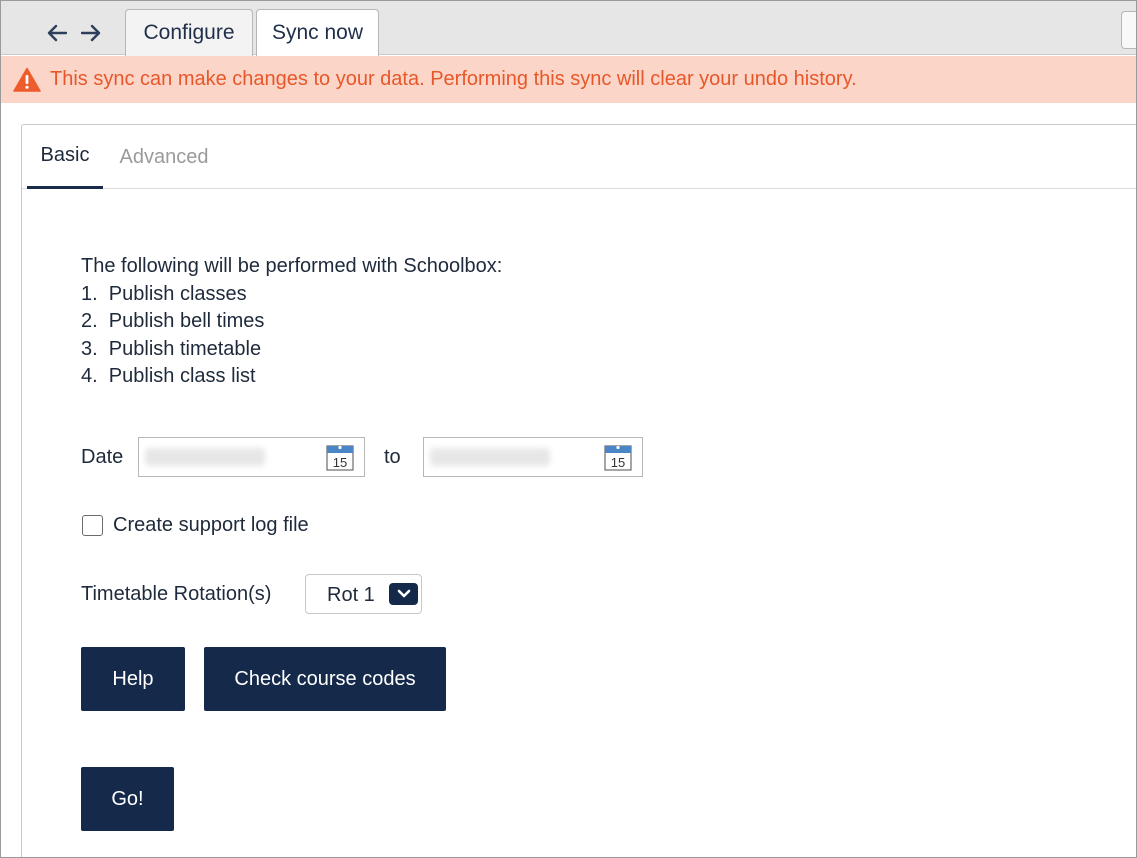 This screenshot has height=858, width=1137. I want to click on date-from-value-redacted, so click(205, 457).